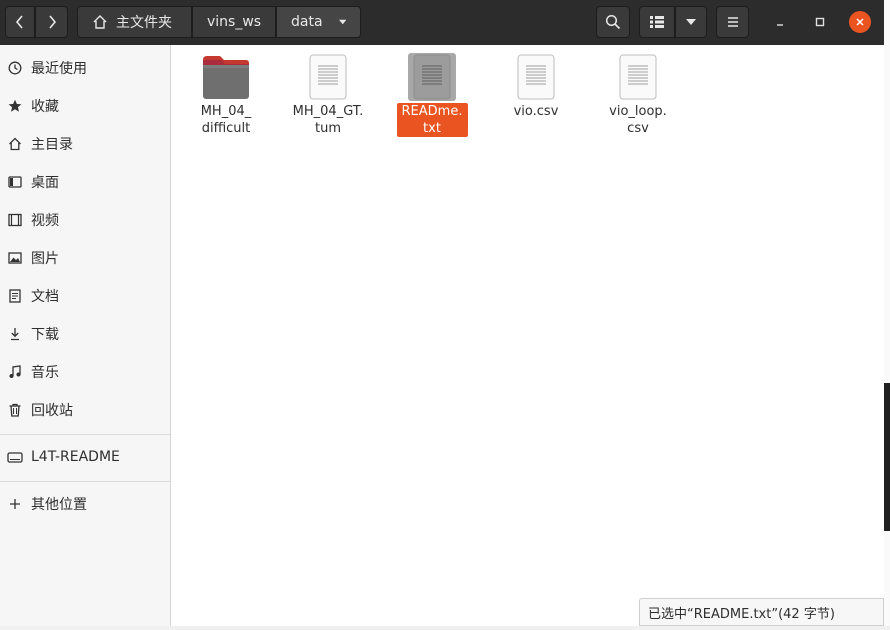 The image size is (890, 630). Describe the element at coordinates (15, 372) in the screenshot. I see `music-icon` at that location.